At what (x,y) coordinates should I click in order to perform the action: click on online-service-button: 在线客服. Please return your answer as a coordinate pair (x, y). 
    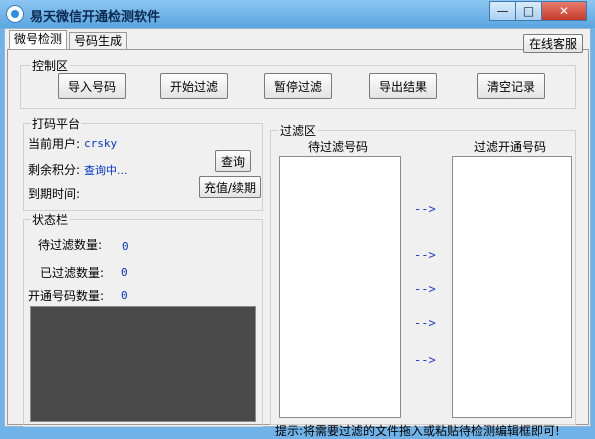
    Looking at the image, I should click on (553, 43).